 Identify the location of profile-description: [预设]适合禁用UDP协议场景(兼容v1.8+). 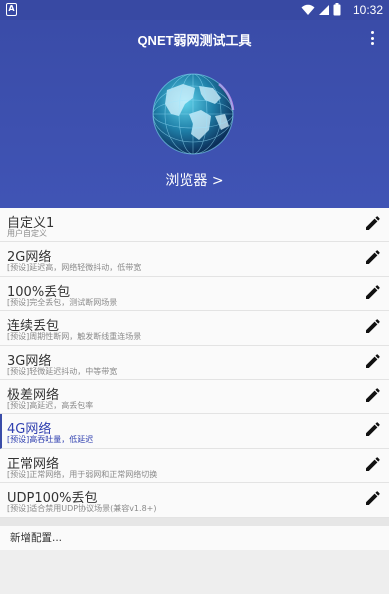
(82, 509).